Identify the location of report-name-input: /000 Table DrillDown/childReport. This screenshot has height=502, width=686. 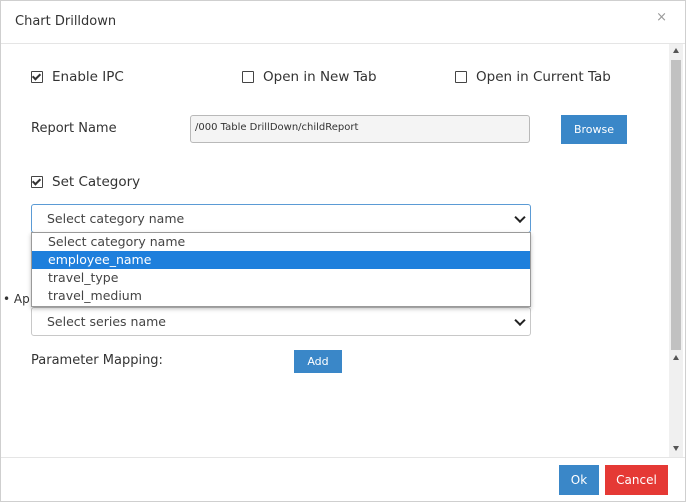
(360, 129).